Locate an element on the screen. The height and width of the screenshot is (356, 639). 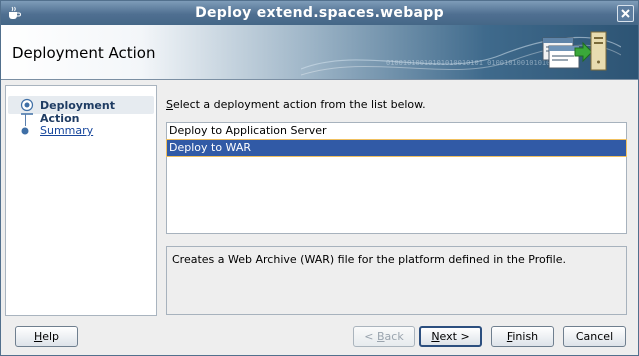
deploy-wizard-icon is located at coordinates (574, 51).